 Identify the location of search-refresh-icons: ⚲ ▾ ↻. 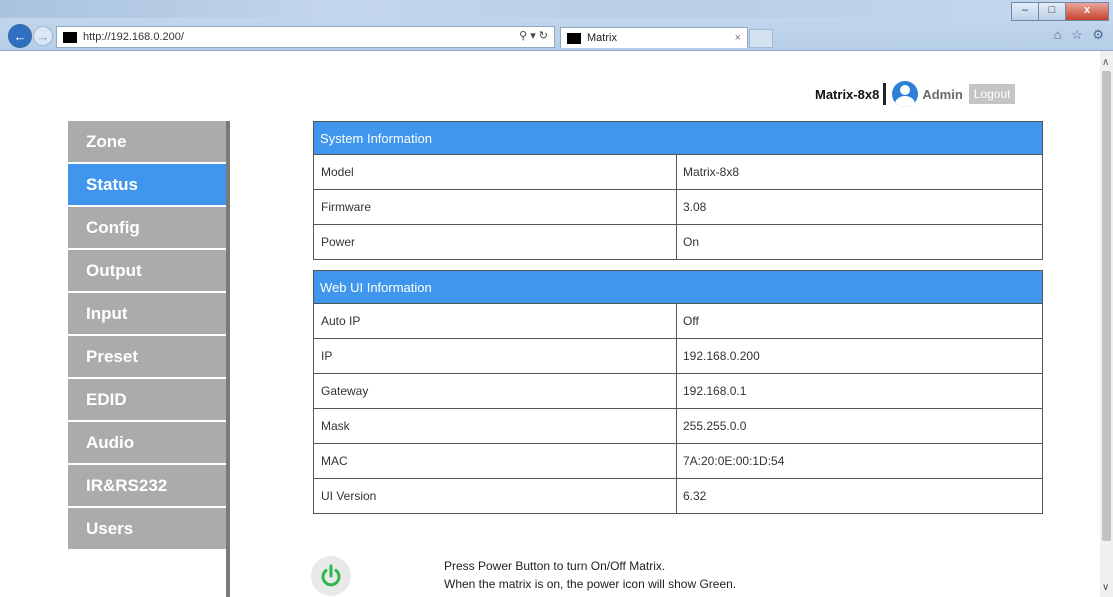
(533, 35).